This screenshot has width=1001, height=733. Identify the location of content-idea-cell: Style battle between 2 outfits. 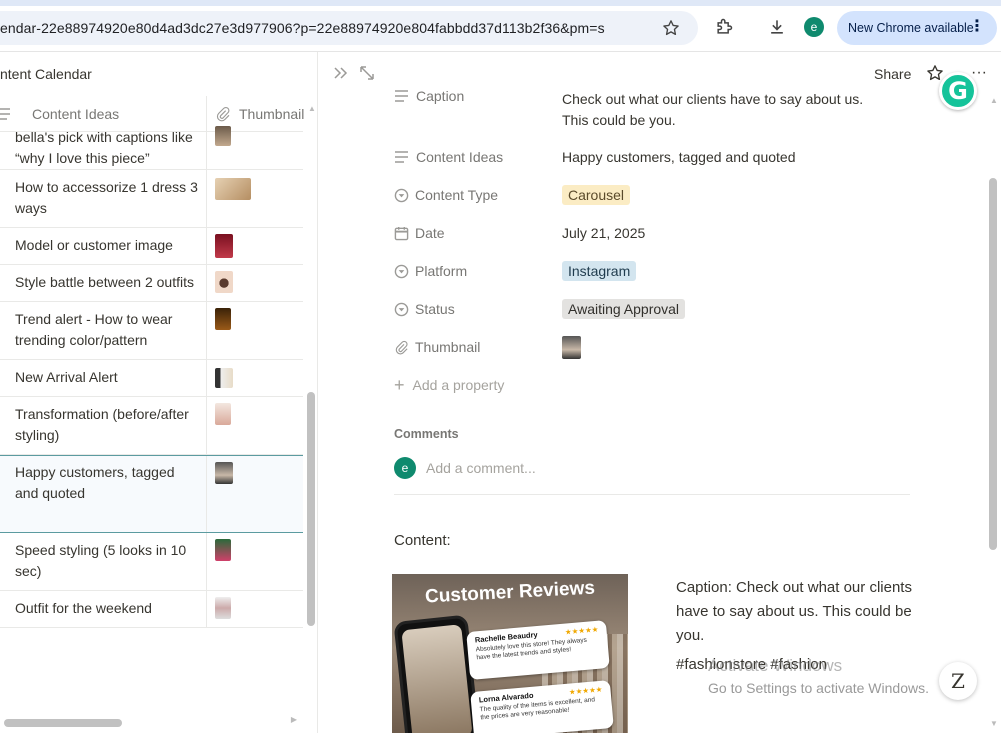
(107, 282).